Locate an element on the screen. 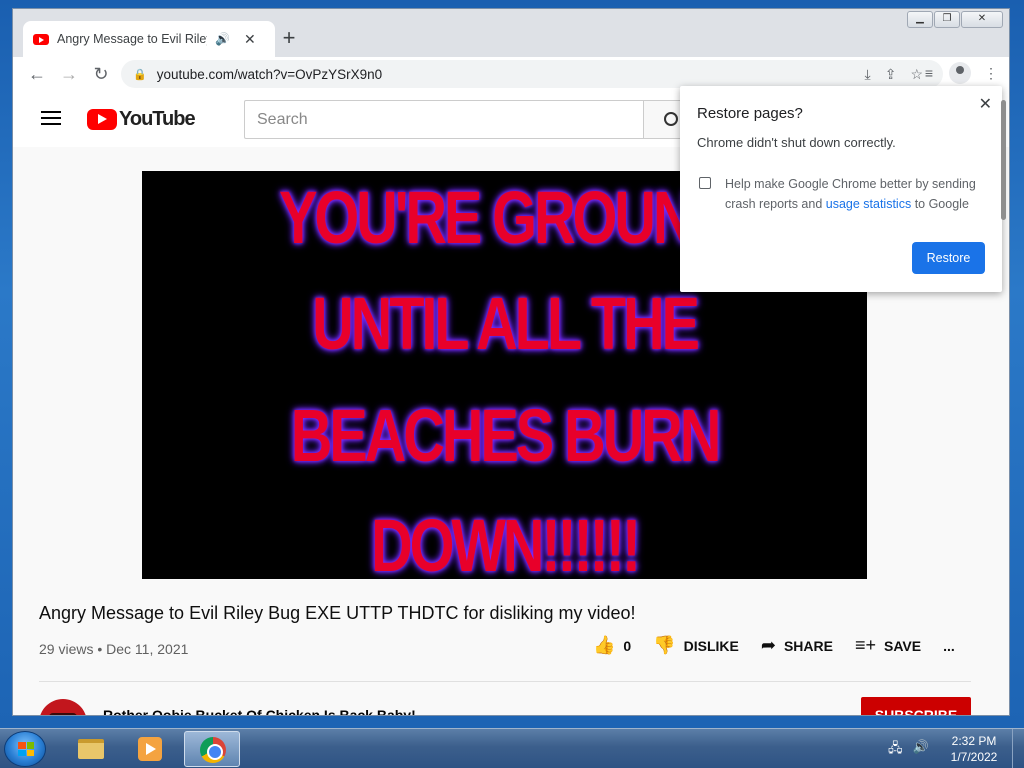 This screenshot has width=1024, height=768. share-icon: ⇪ is located at coordinates (891, 74).